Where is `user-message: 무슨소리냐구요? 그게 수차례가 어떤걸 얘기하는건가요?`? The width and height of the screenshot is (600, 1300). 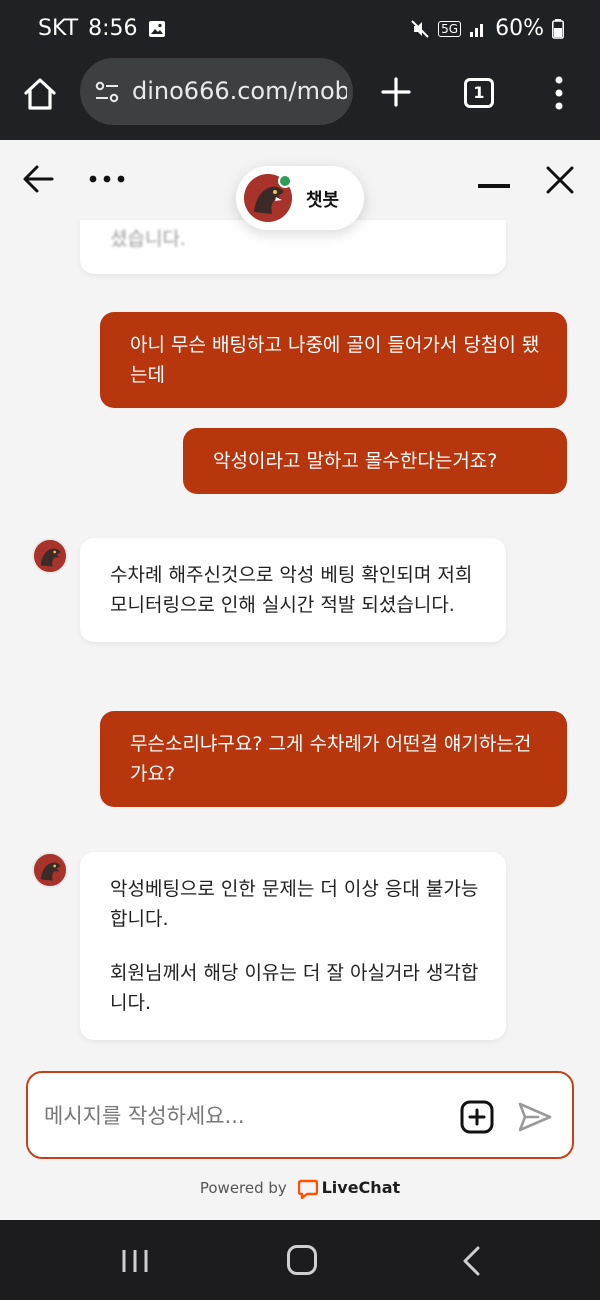
user-message: 무슨소리냐구요? 그게 수차례가 어떤걸 얘기하는건가요? is located at coordinates (333, 759).